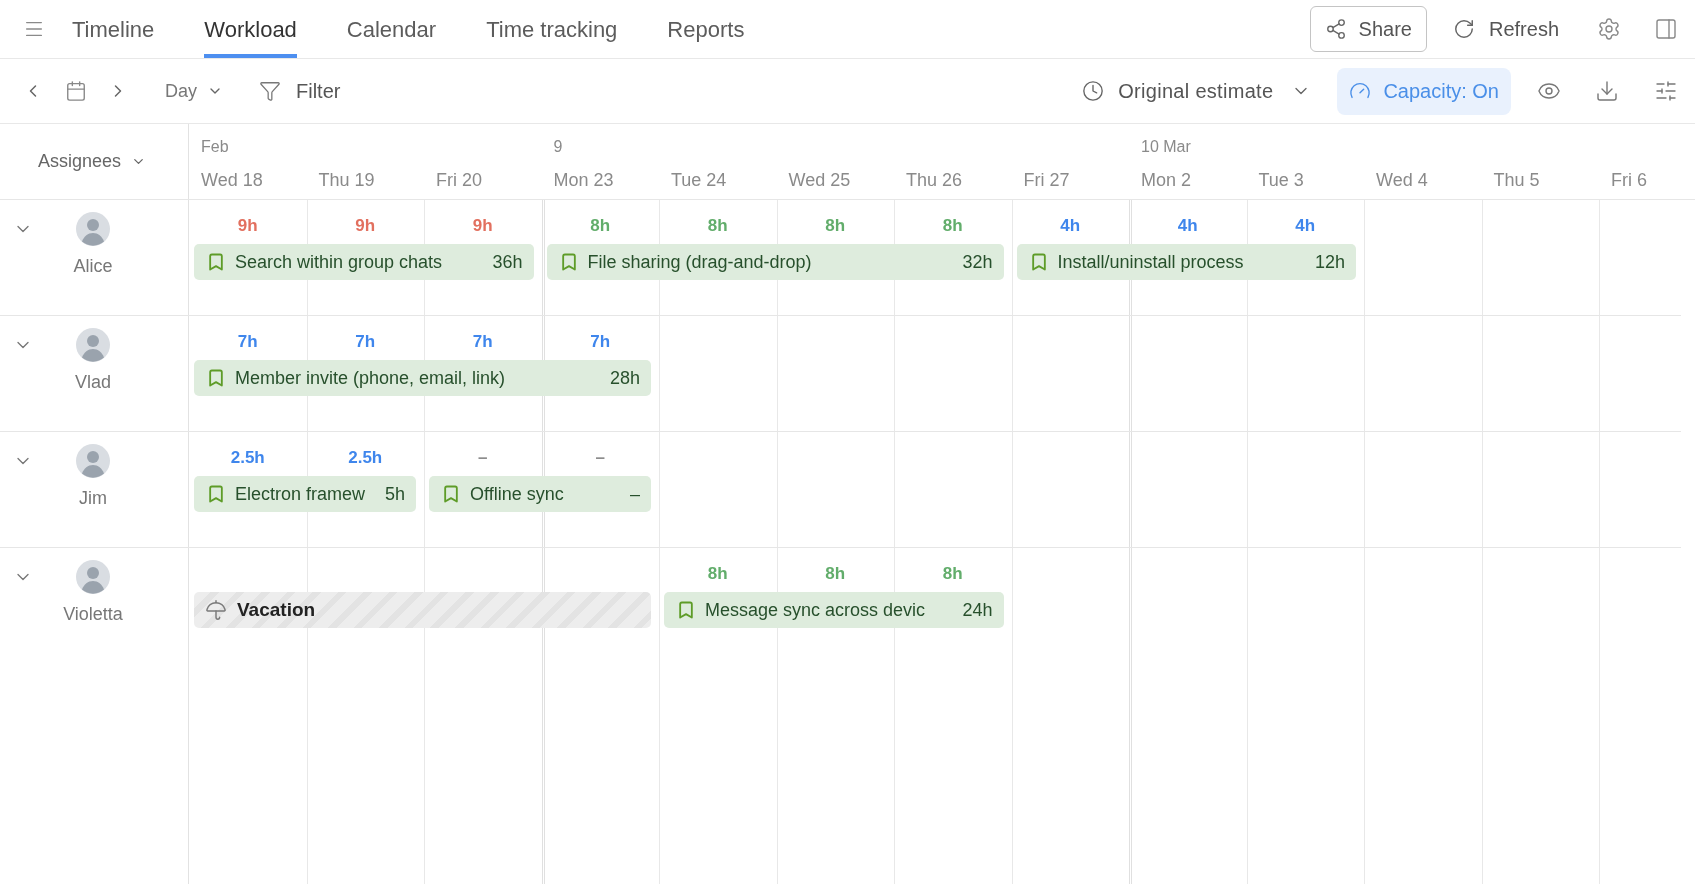 This screenshot has width=1695, height=884. Describe the element at coordinates (1093, 91) in the screenshot. I see `clock-icon` at that location.